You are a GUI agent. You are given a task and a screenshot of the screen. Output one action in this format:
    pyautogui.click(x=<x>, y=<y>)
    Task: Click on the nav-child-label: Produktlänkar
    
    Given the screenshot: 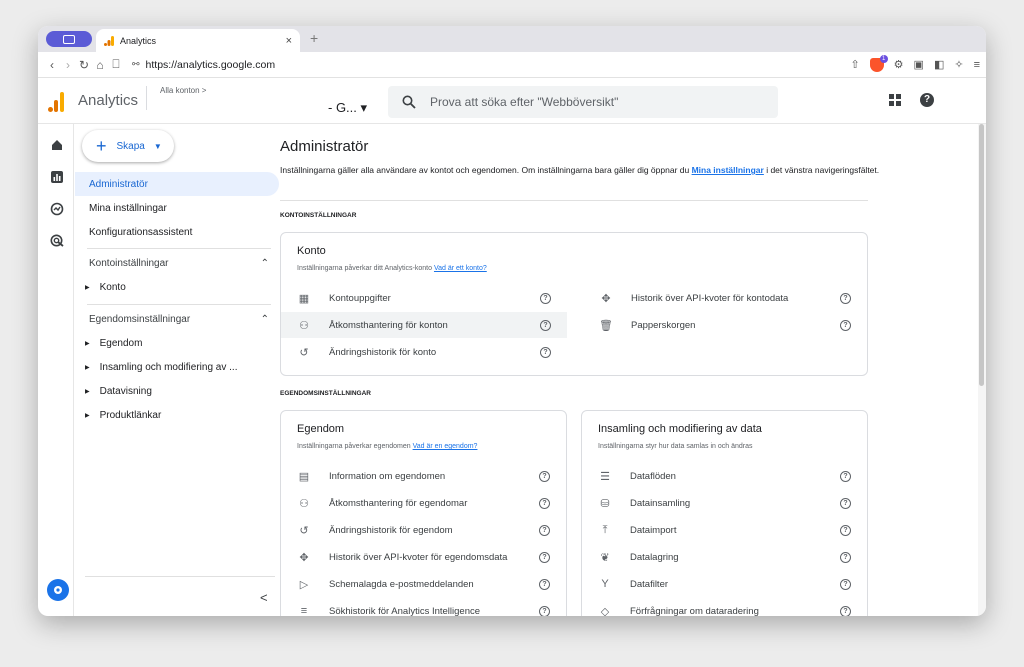 What is the action you would take?
    pyautogui.click(x=130, y=415)
    